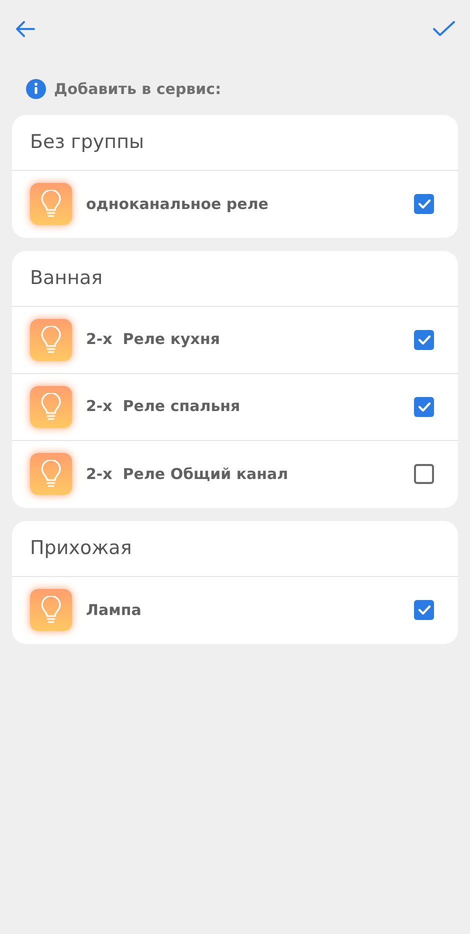  What do you see at coordinates (36, 89) in the screenshot?
I see `info-icon` at bounding box center [36, 89].